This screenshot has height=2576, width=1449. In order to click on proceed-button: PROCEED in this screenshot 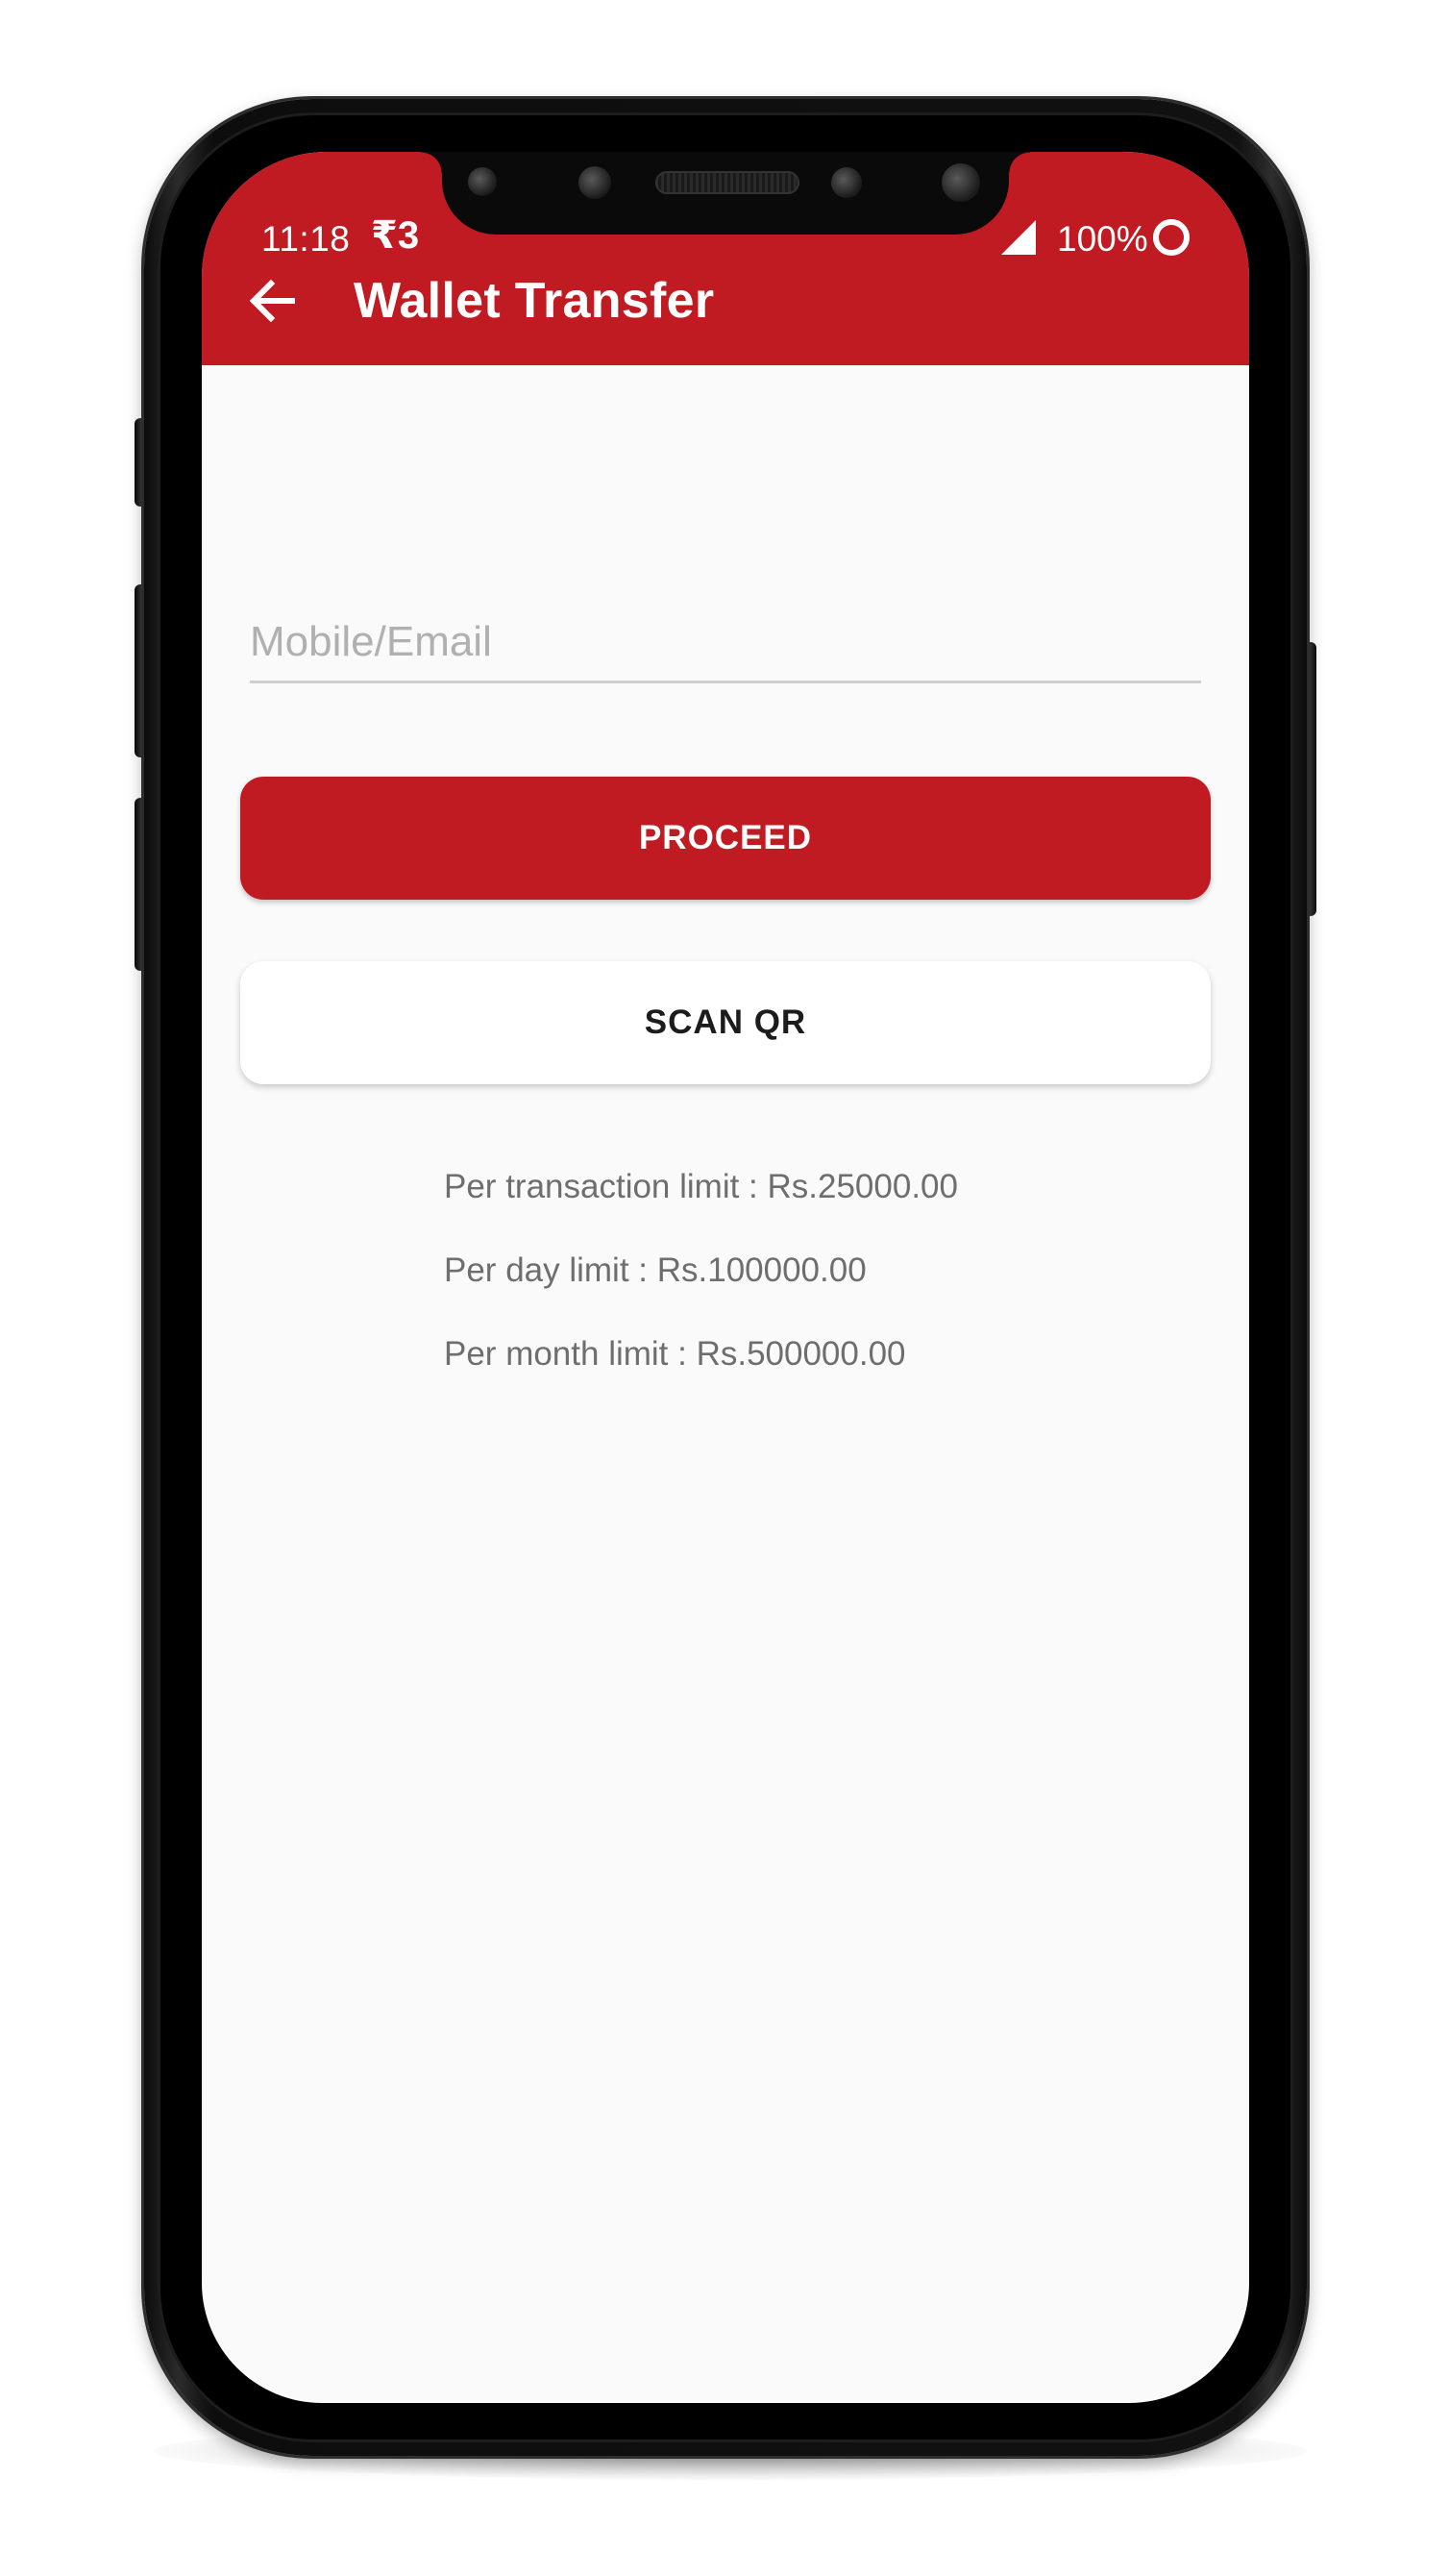, I will do `click(725, 838)`.